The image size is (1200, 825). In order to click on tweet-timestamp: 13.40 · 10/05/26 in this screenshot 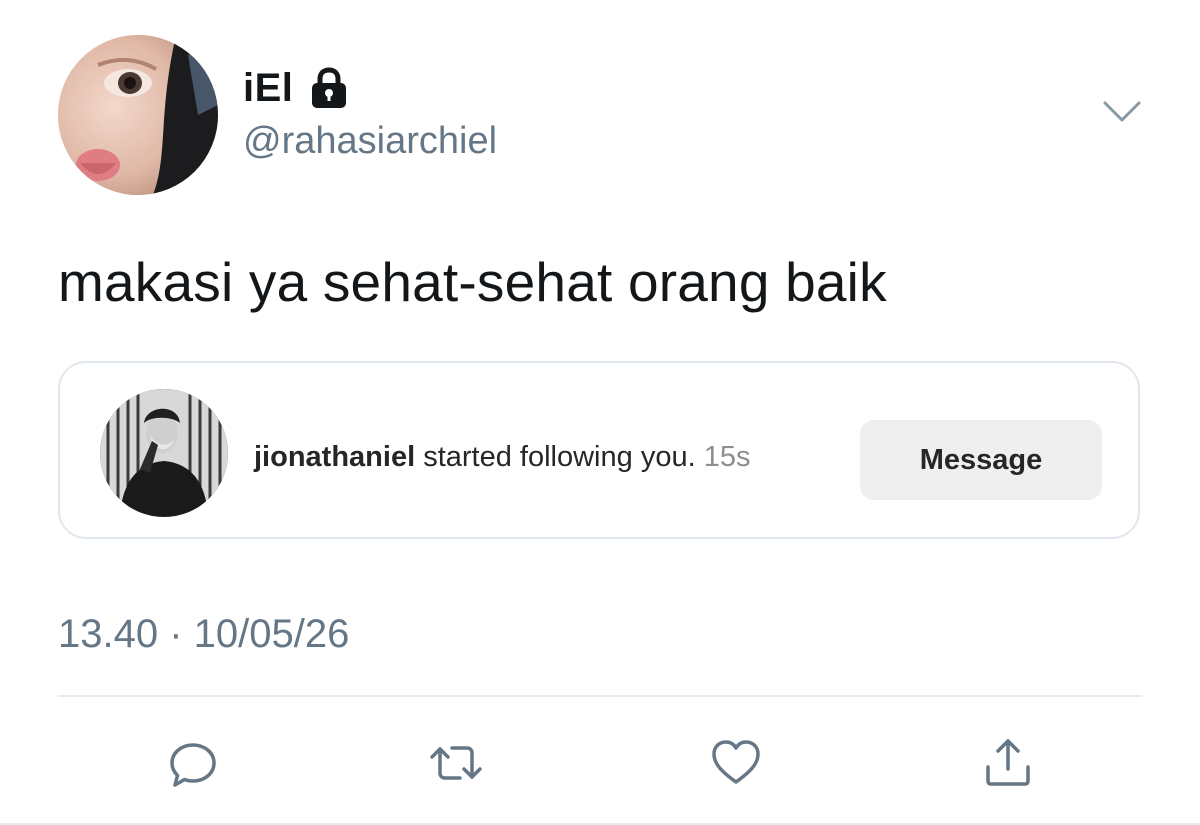, I will do `click(203, 634)`.